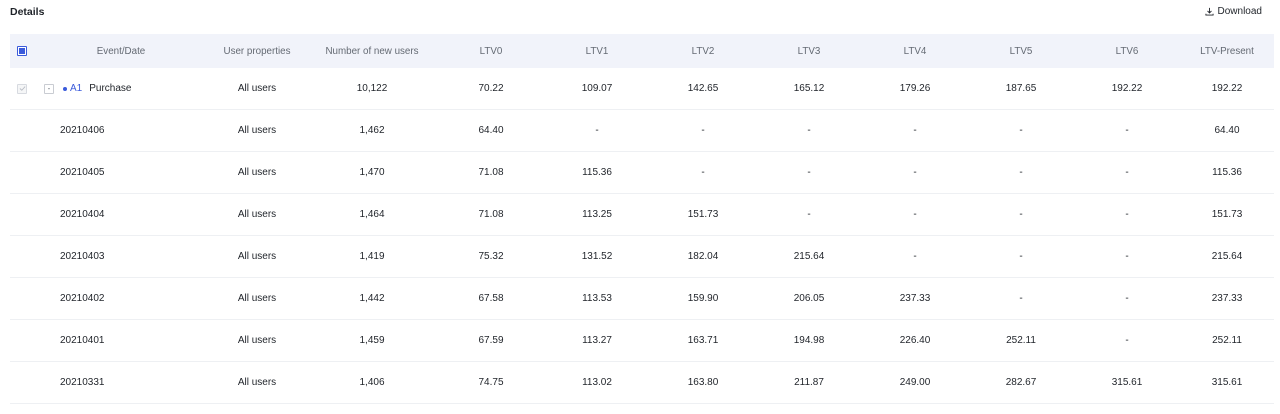 The height and width of the screenshot is (414, 1280). I want to click on ltv-cell: 187.65, so click(1021, 88).